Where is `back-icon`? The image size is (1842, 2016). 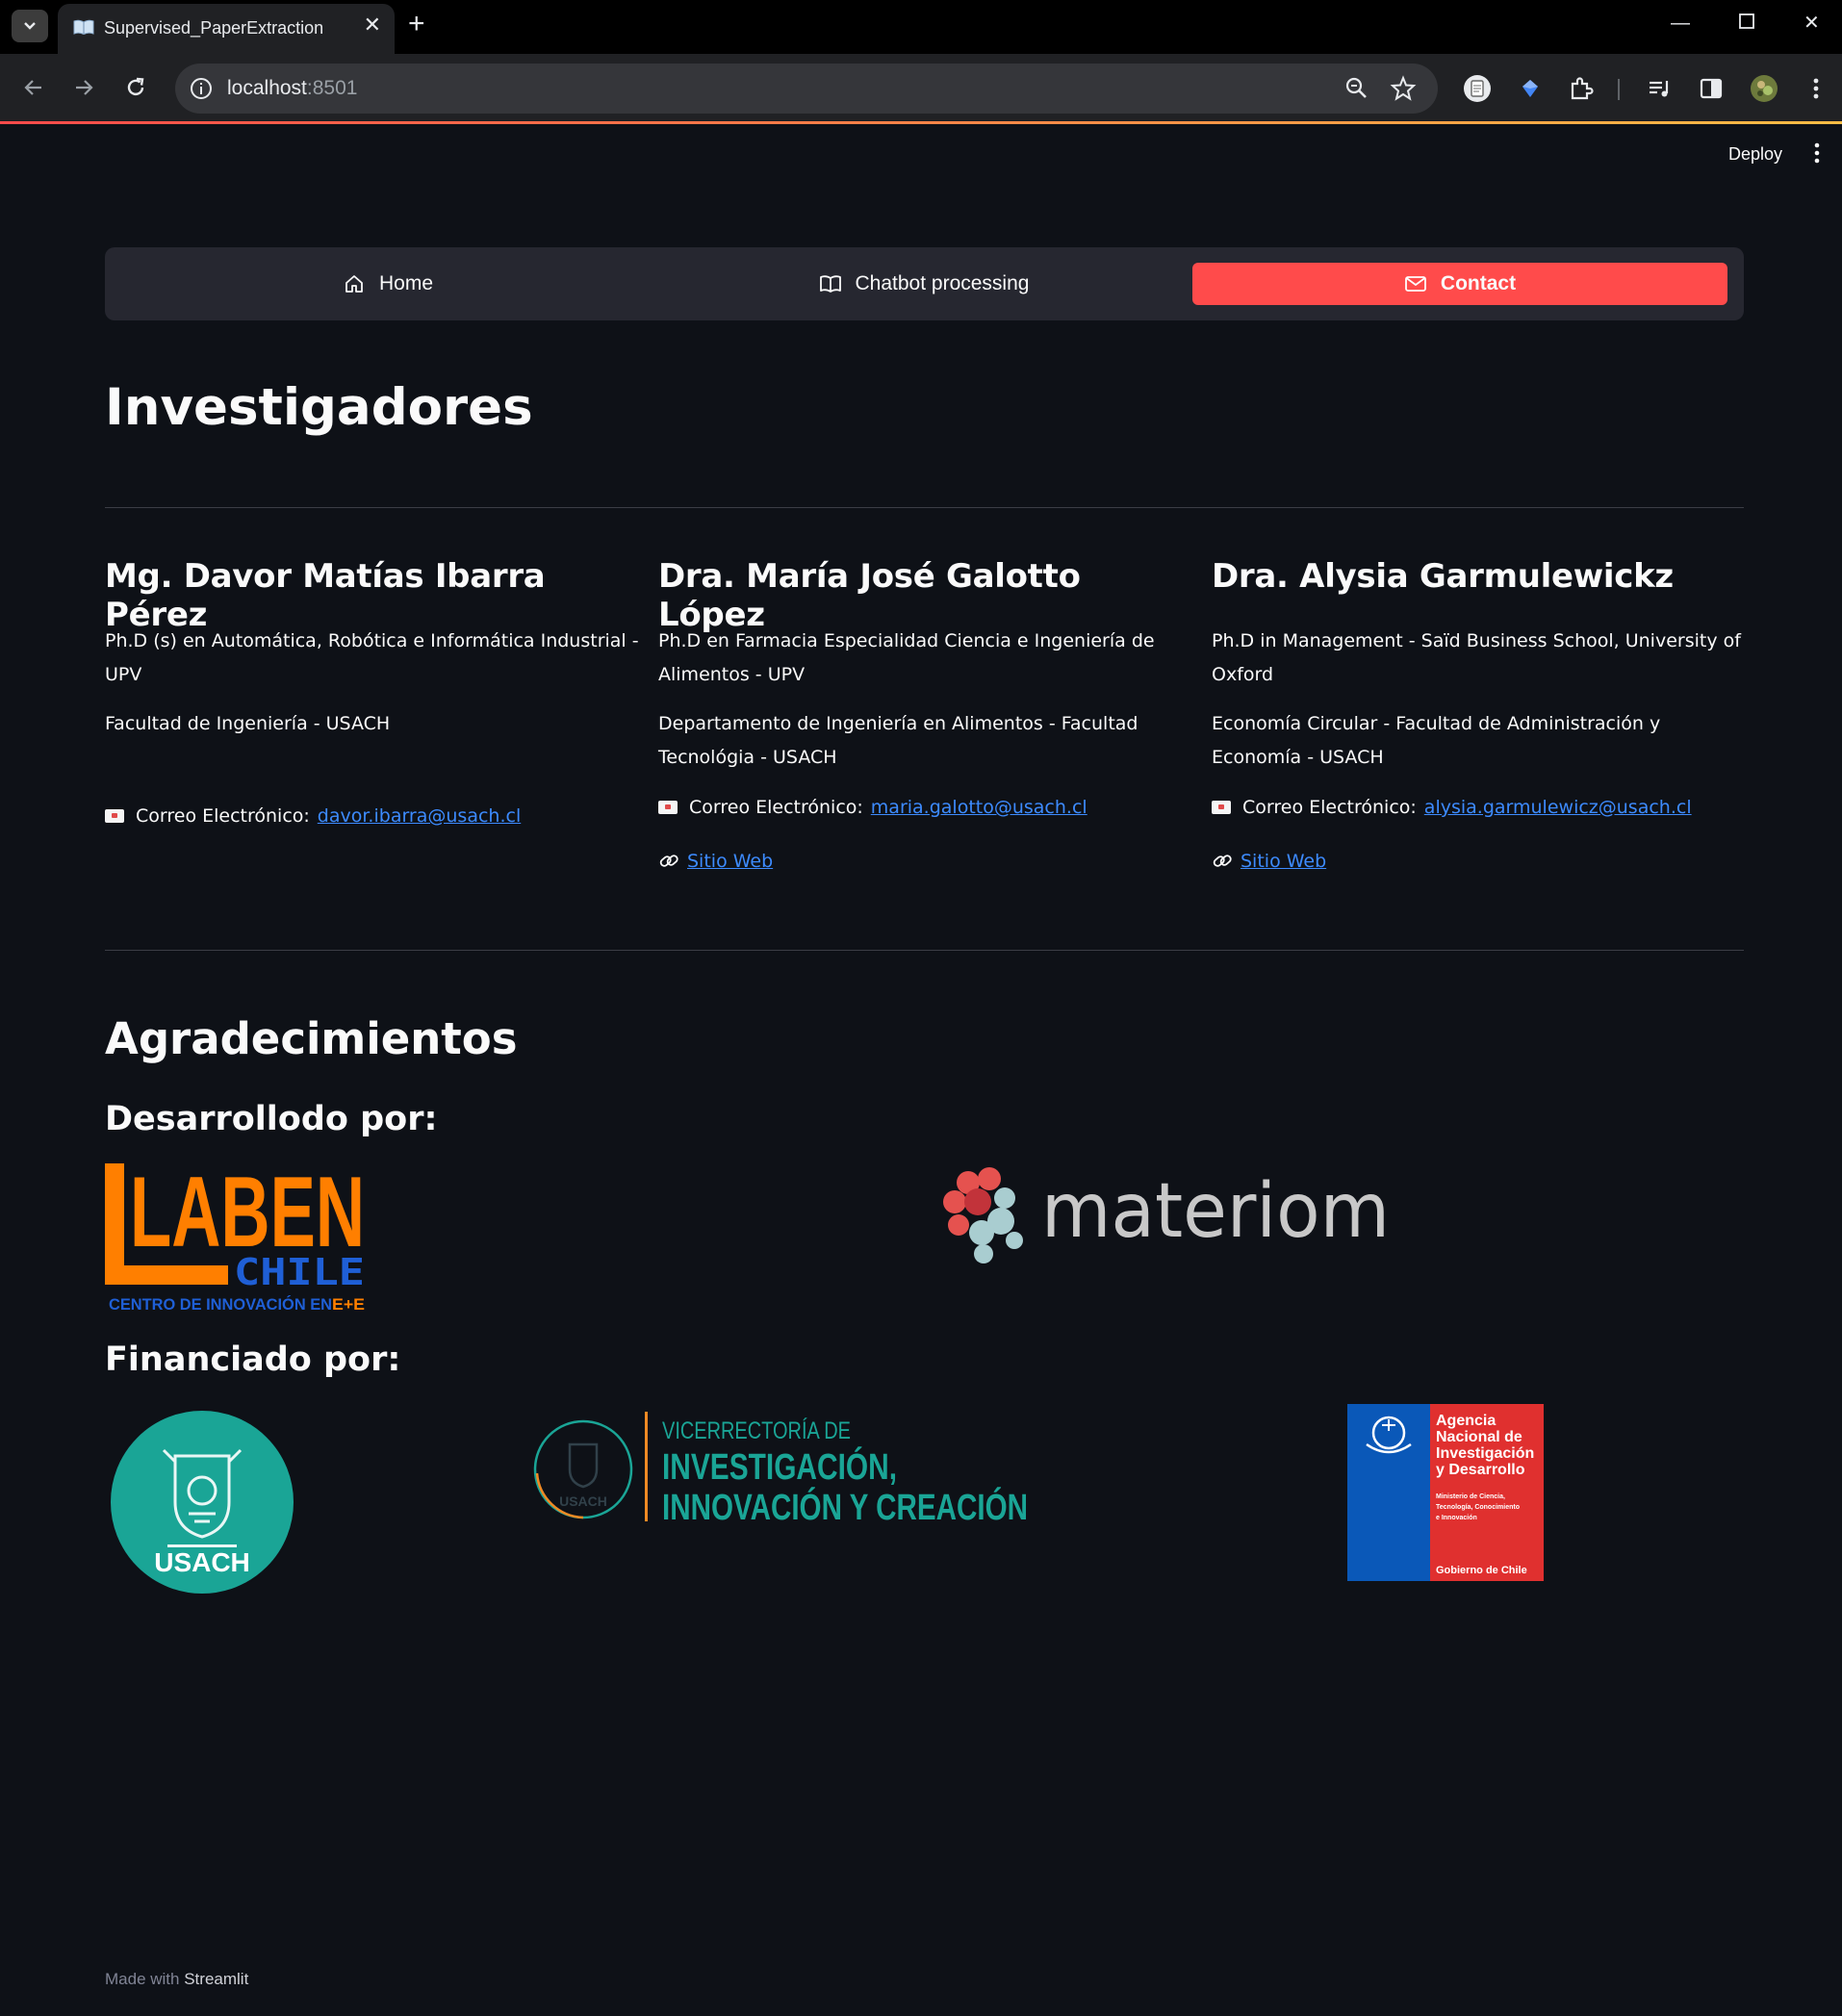
back-icon is located at coordinates (33, 87).